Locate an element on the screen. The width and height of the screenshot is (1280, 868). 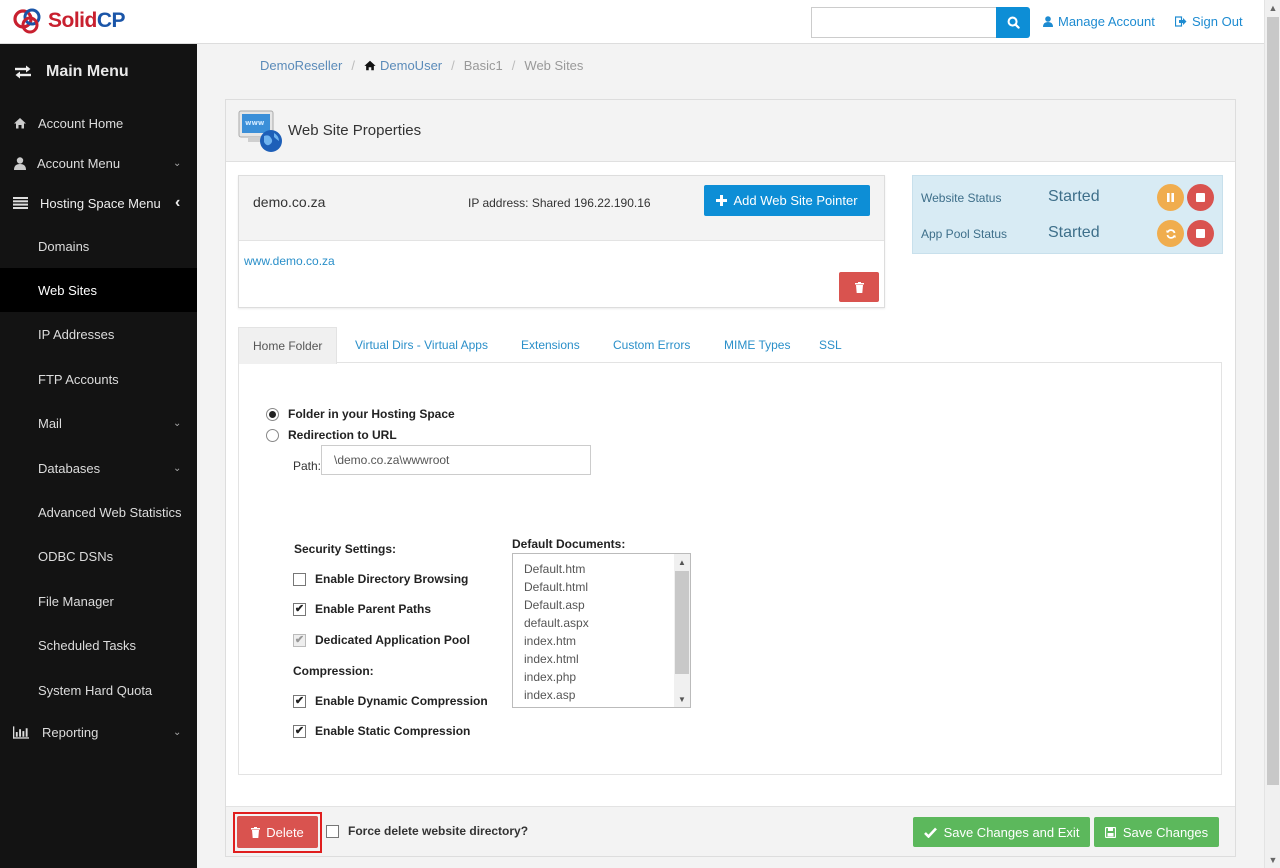
sidebar-item-label: Mail is located at coordinates (50, 423).